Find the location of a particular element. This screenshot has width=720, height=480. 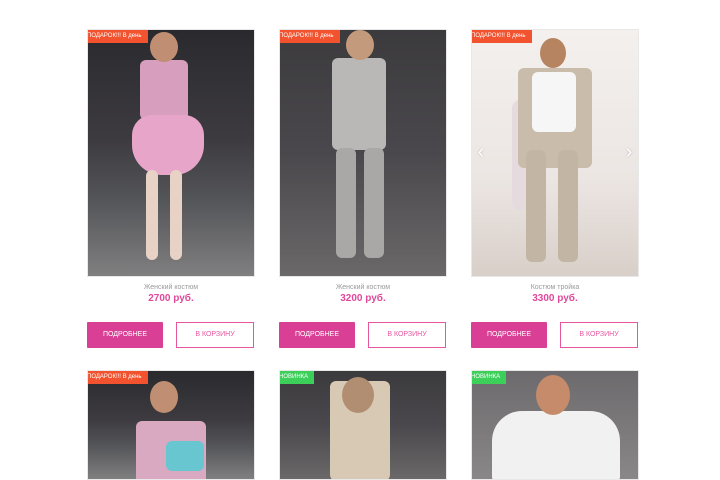

product-card: ПОДАРОК!!! В день is located at coordinates (171, 425).